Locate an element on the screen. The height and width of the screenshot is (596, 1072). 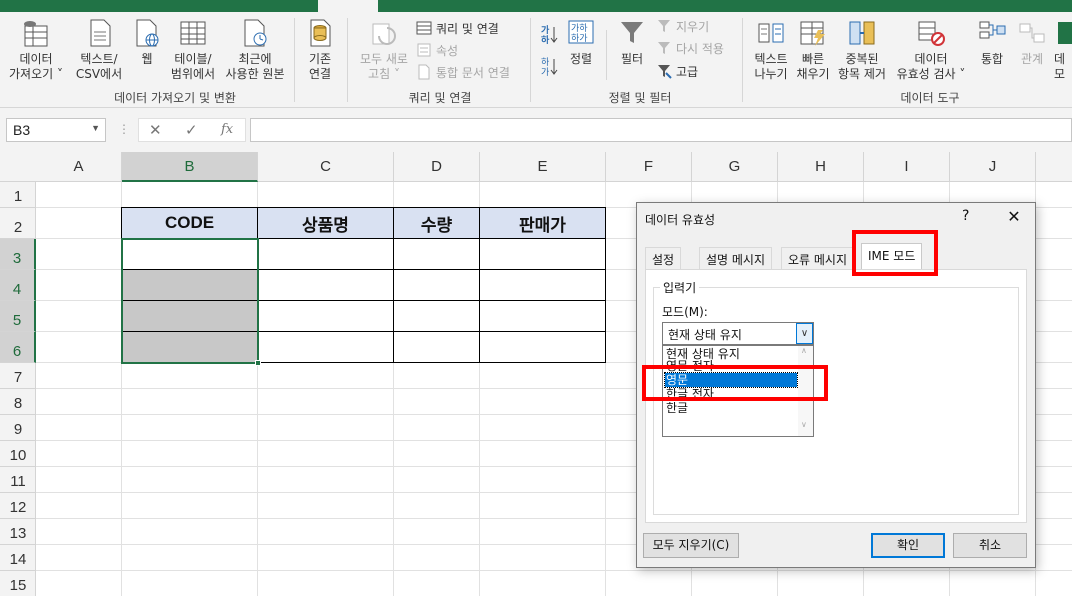
remove-duplicates-icon is located at coordinates (862, 33).